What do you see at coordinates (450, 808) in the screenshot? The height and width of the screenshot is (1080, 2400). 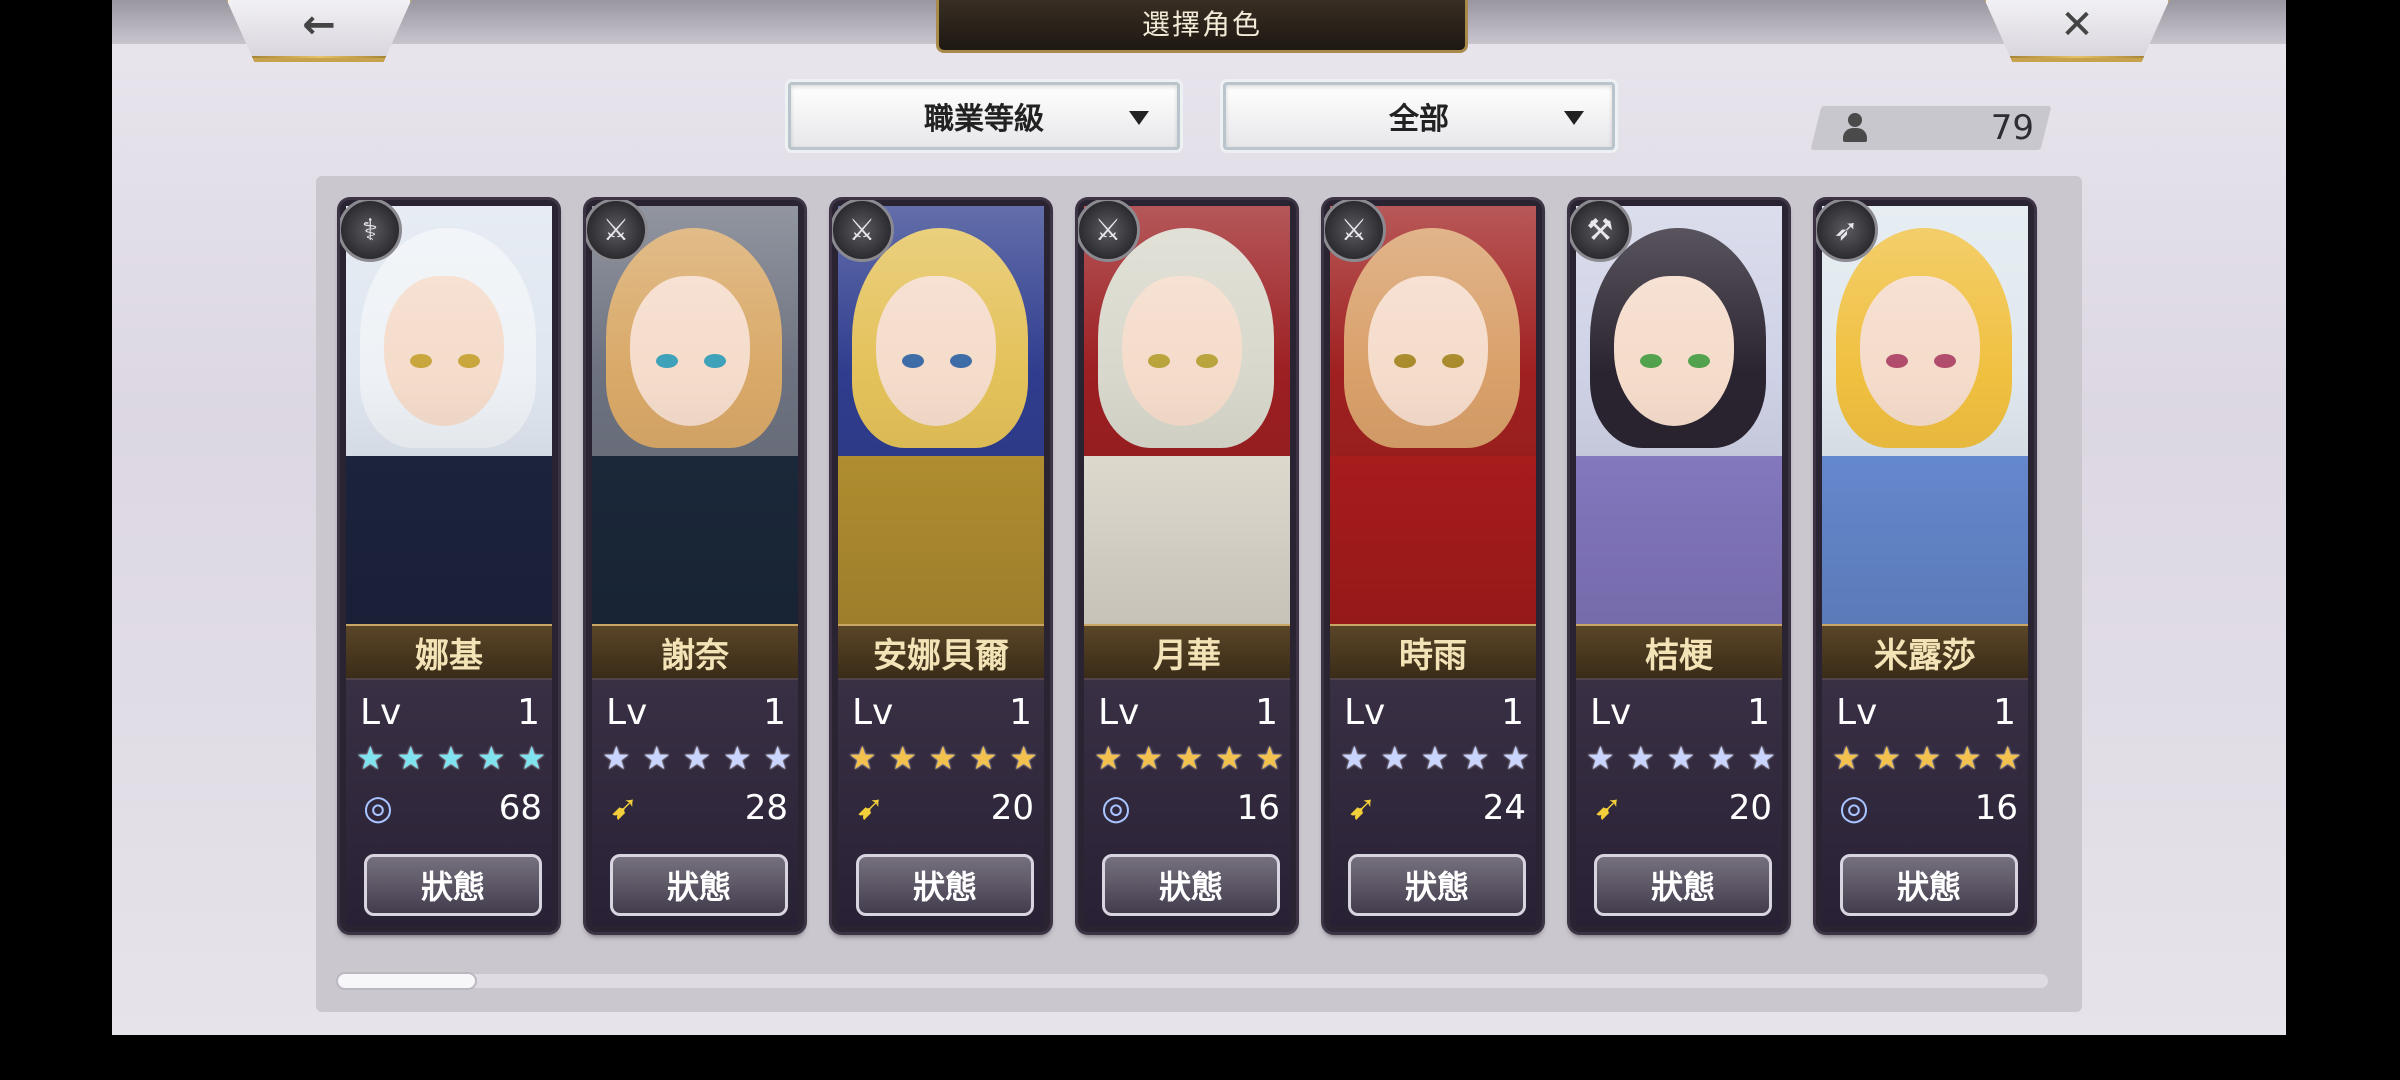 I see `element-row: ◎ 68` at bounding box center [450, 808].